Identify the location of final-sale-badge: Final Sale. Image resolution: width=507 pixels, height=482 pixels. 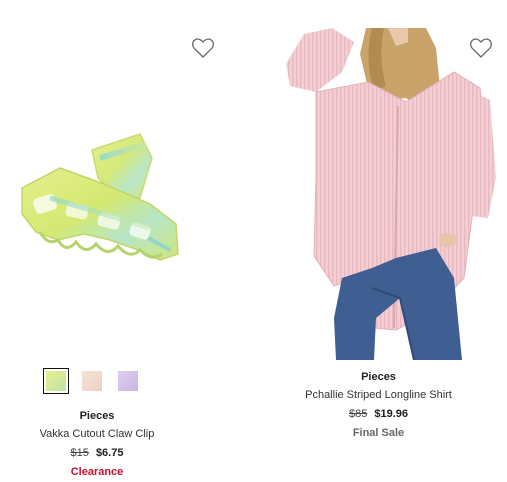
(378, 433).